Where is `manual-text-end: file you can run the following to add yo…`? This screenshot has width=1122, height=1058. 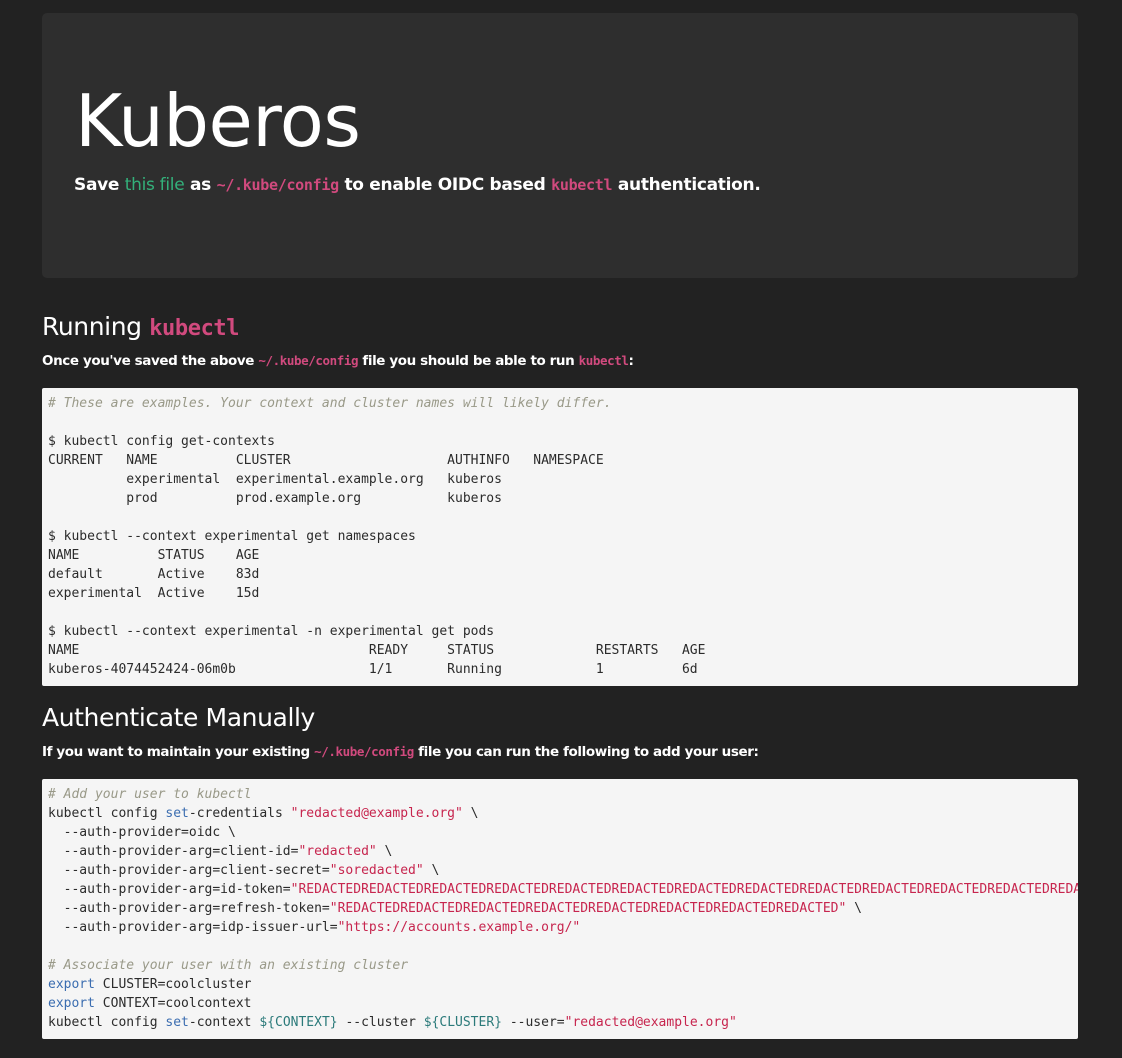
manual-text-end: file you can run the following to add yo… is located at coordinates (586, 752).